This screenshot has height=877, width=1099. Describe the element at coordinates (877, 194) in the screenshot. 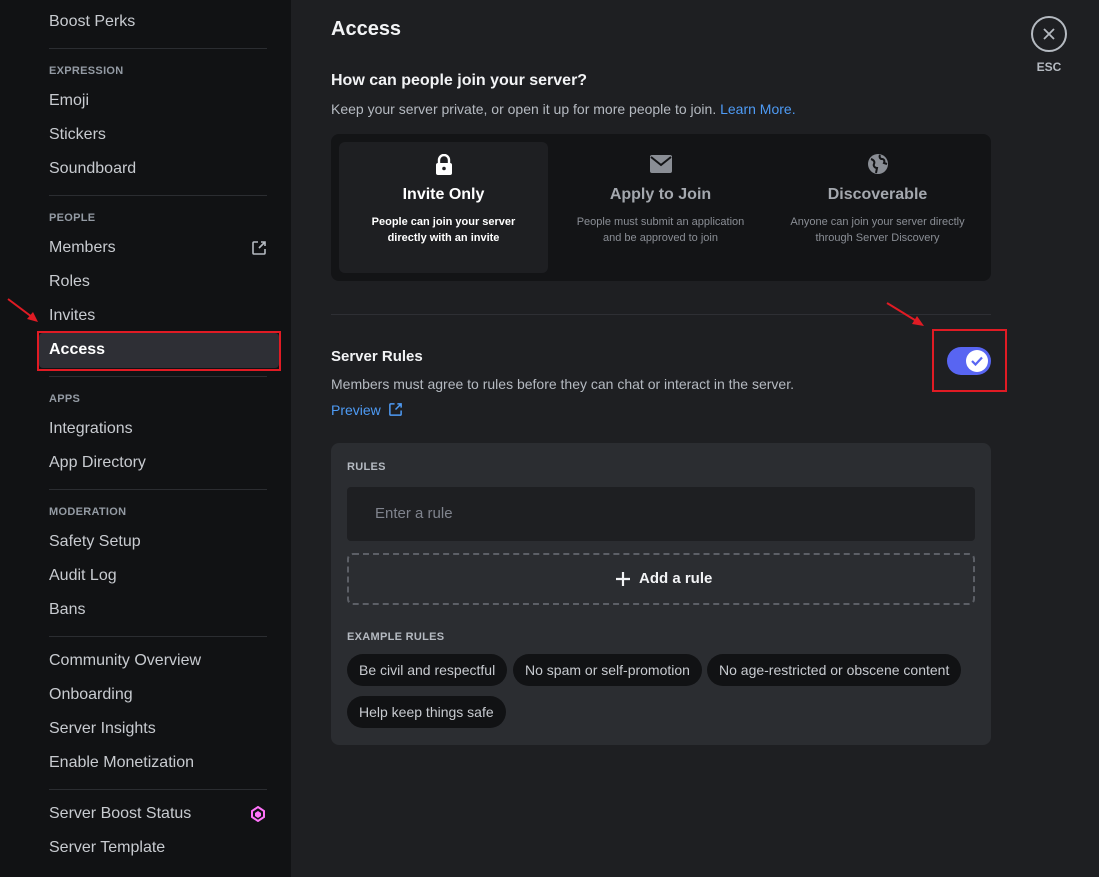

I see `option-title: Discoverable` at that location.